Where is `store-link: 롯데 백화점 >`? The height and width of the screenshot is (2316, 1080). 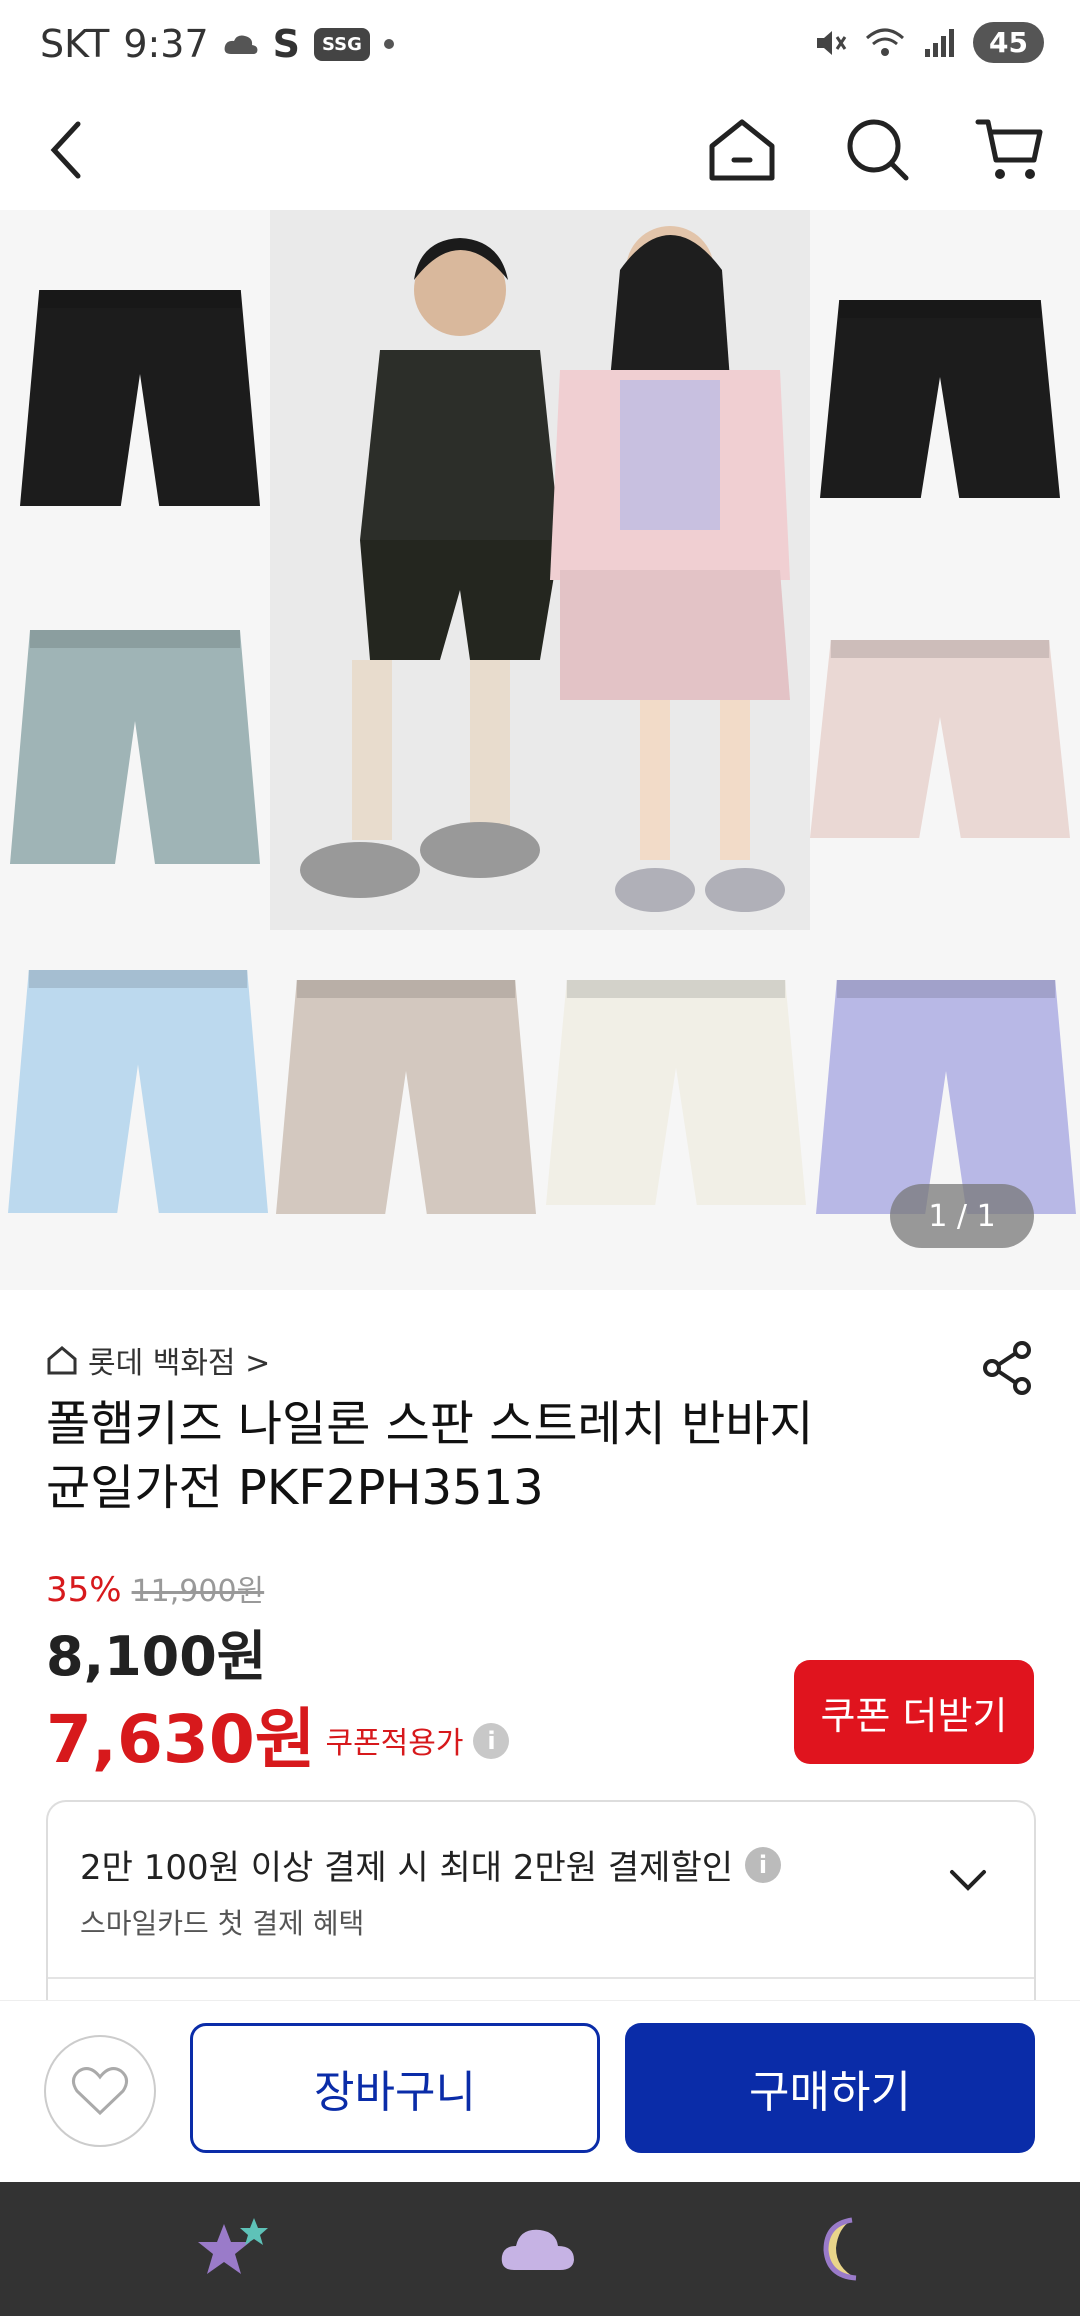 store-link: 롯데 백화점 > is located at coordinates (158, 1360).